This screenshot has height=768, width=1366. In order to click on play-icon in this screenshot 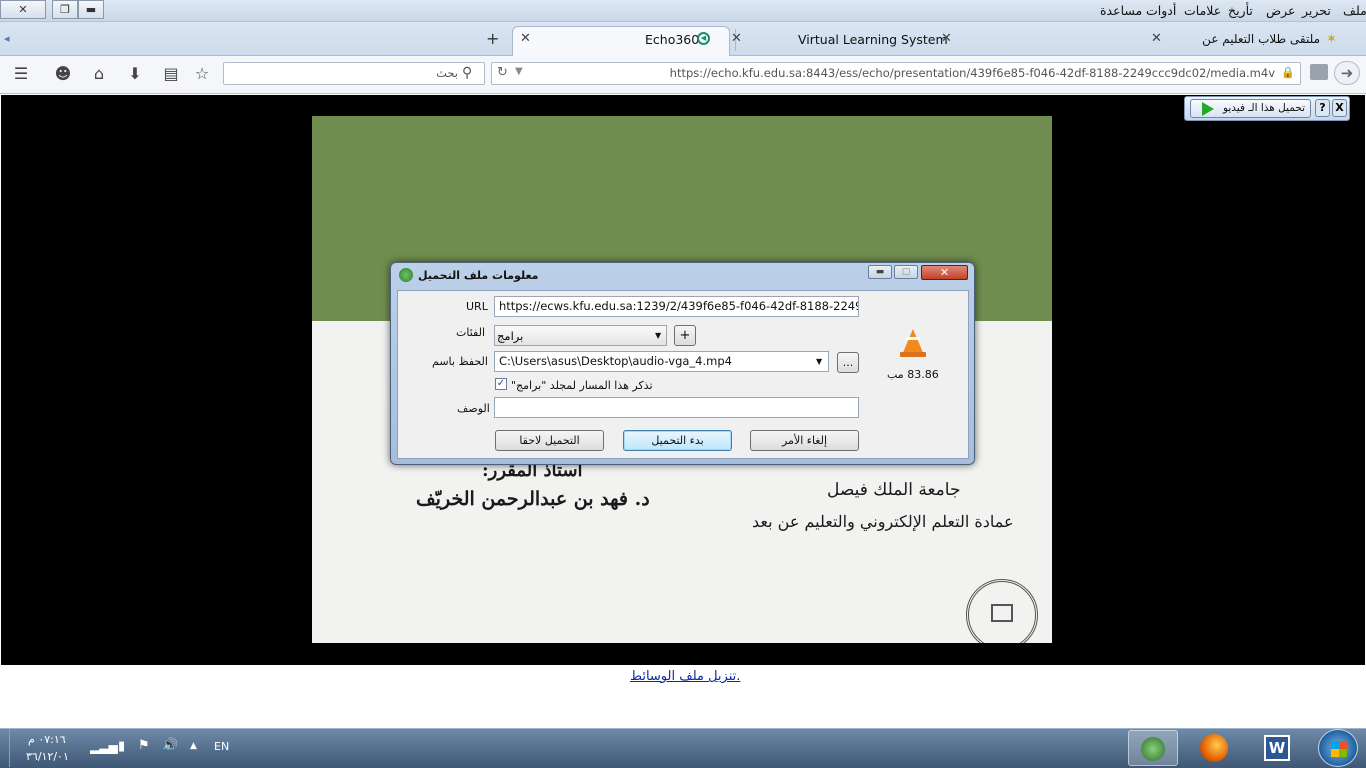, I will do `click(1208, 109)`.